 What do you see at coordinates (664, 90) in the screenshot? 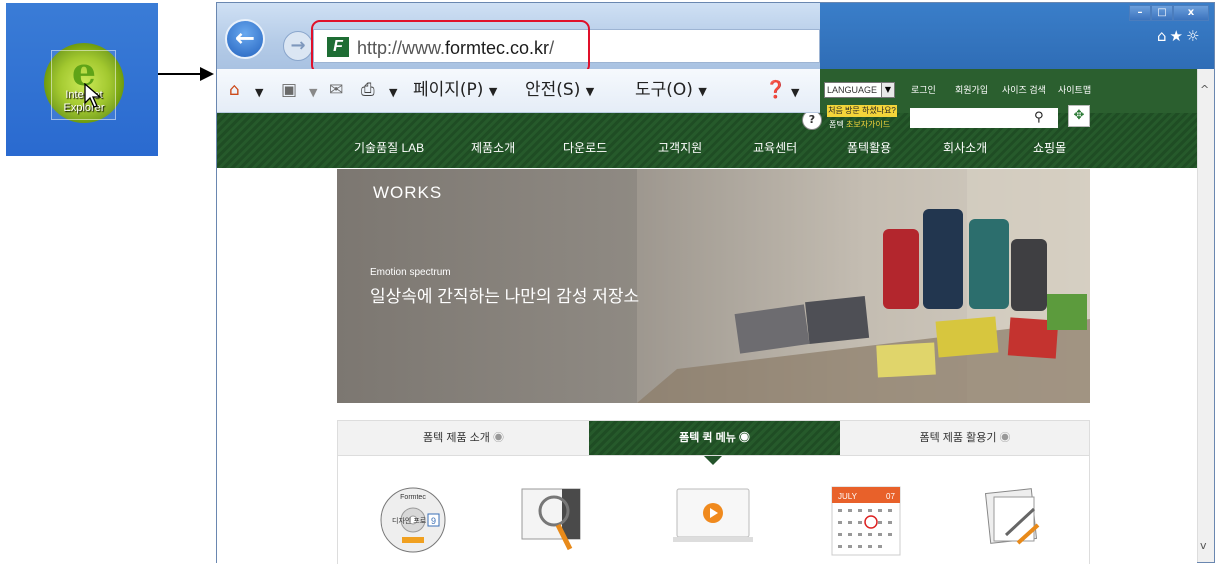
I see `tools-menu-label: 도구(O)` at bounding box center [664, 90].